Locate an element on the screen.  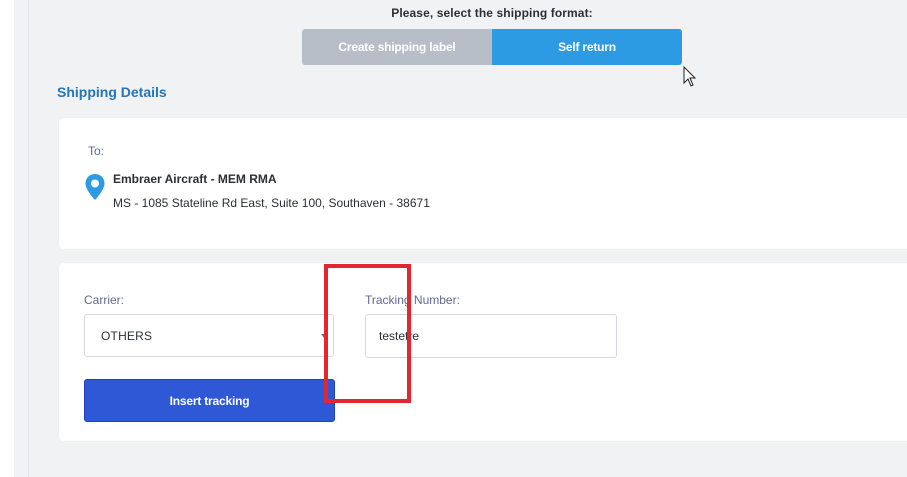
tracking-number-input is located at coordinates (491, 336).